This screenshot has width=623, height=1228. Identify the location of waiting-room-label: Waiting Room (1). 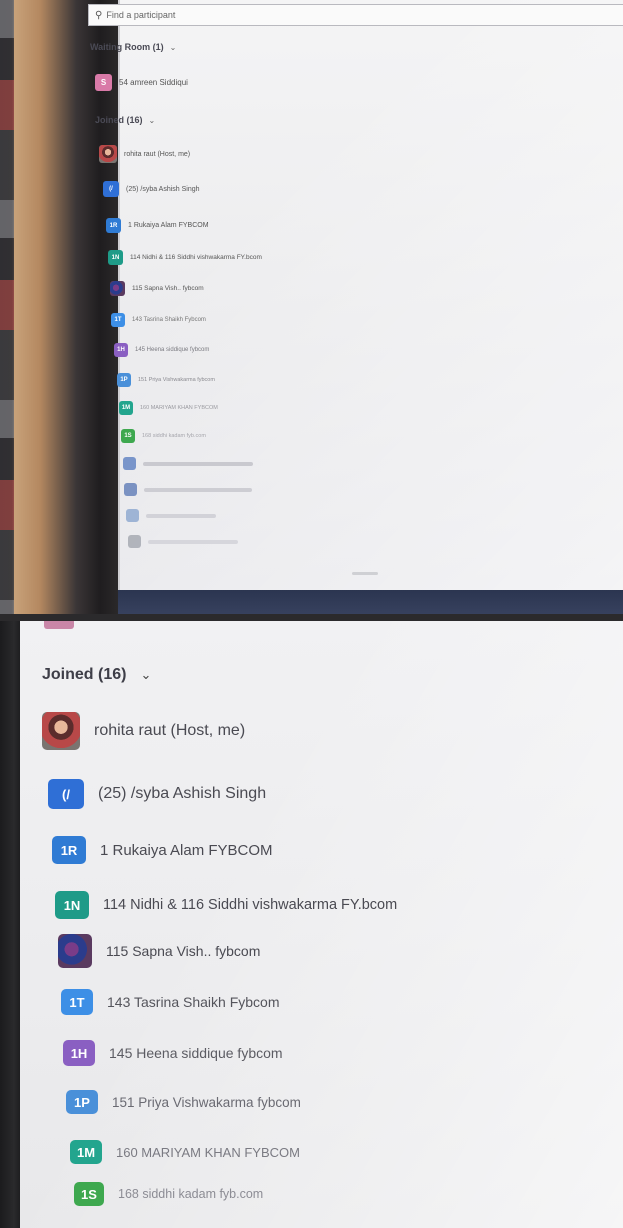
(127, 47).